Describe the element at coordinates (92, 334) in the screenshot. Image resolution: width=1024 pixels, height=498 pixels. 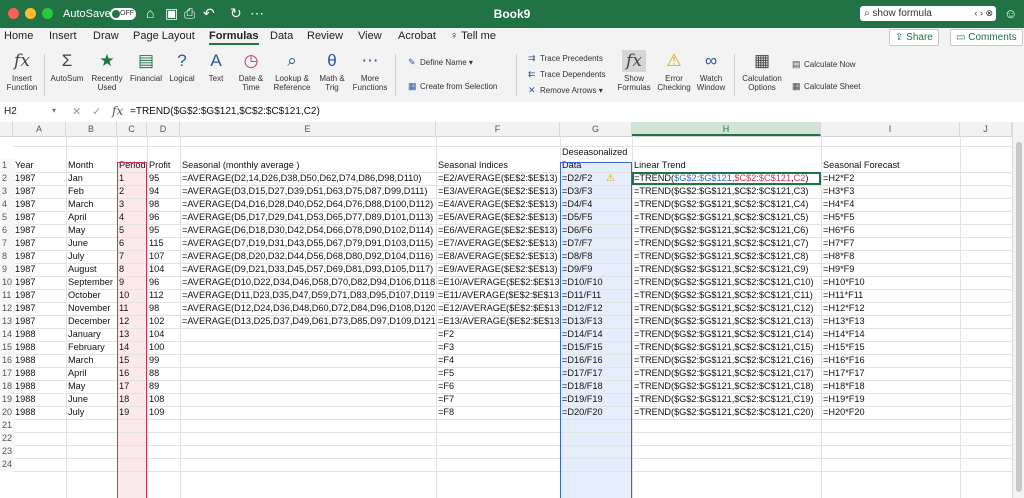
I see `cell-b14: January` at that location.